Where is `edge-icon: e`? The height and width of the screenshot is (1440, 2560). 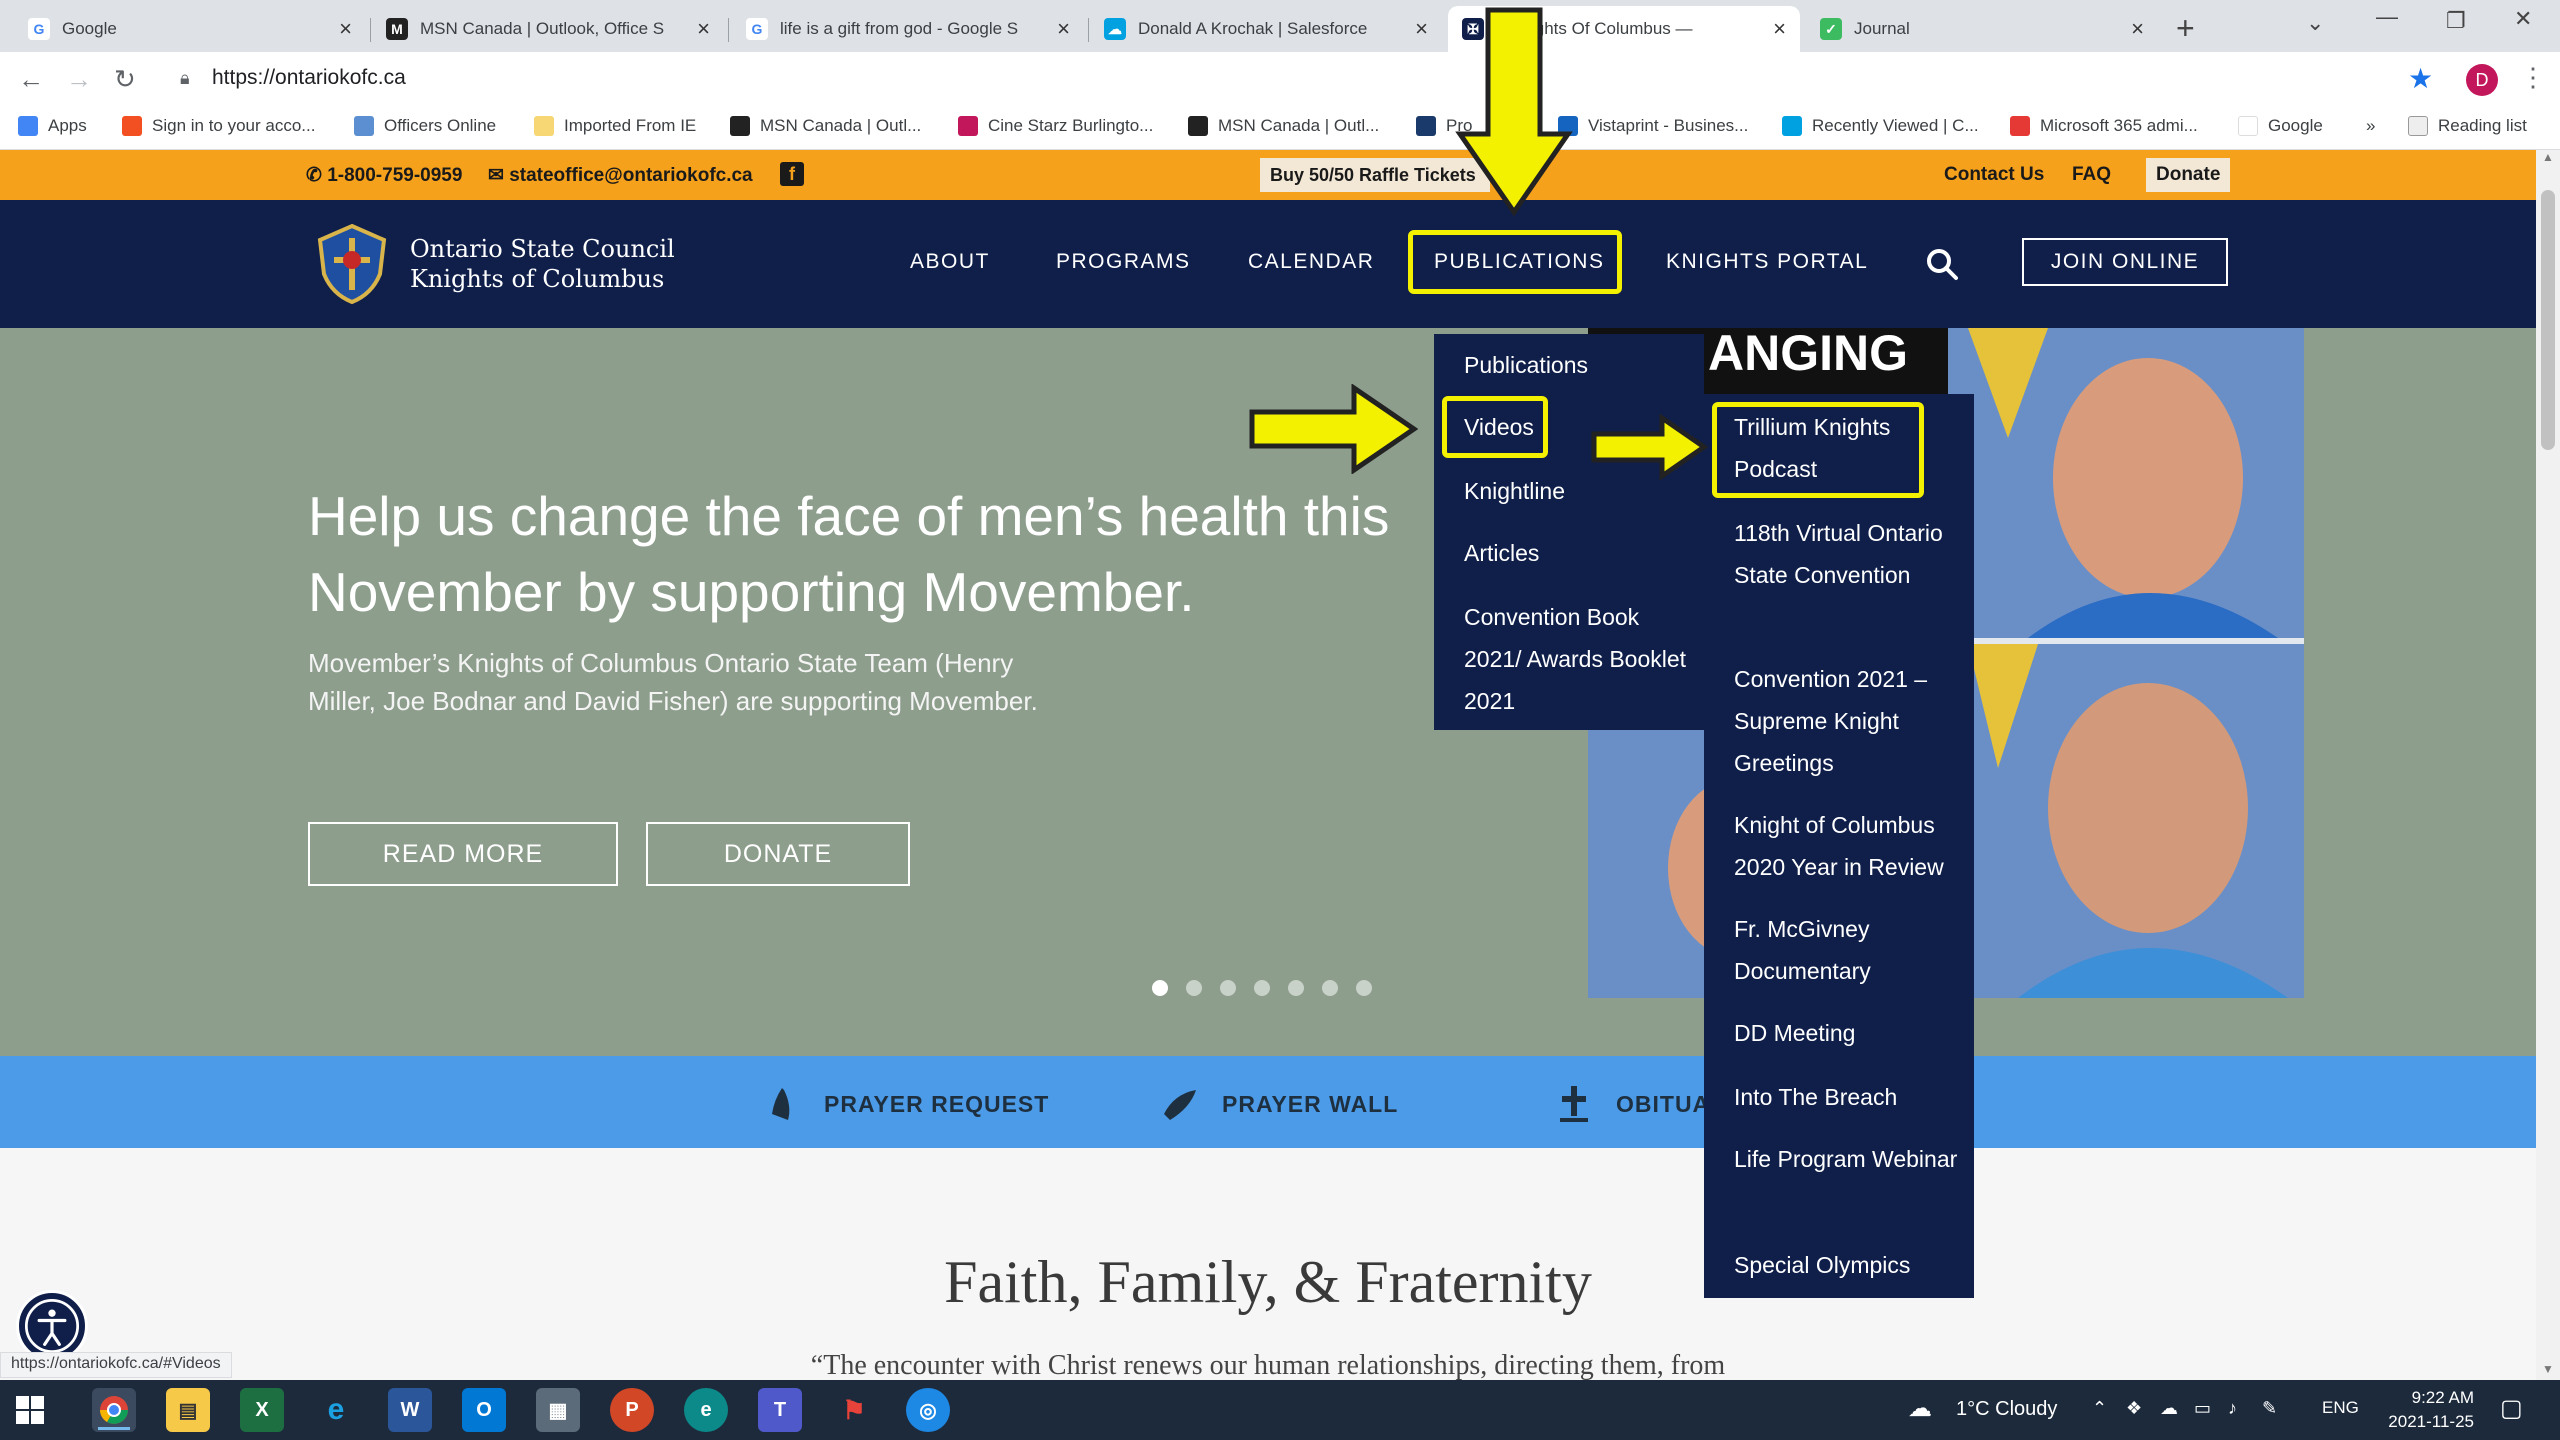
edge-icon: e is located at coordinates (706, 1410).